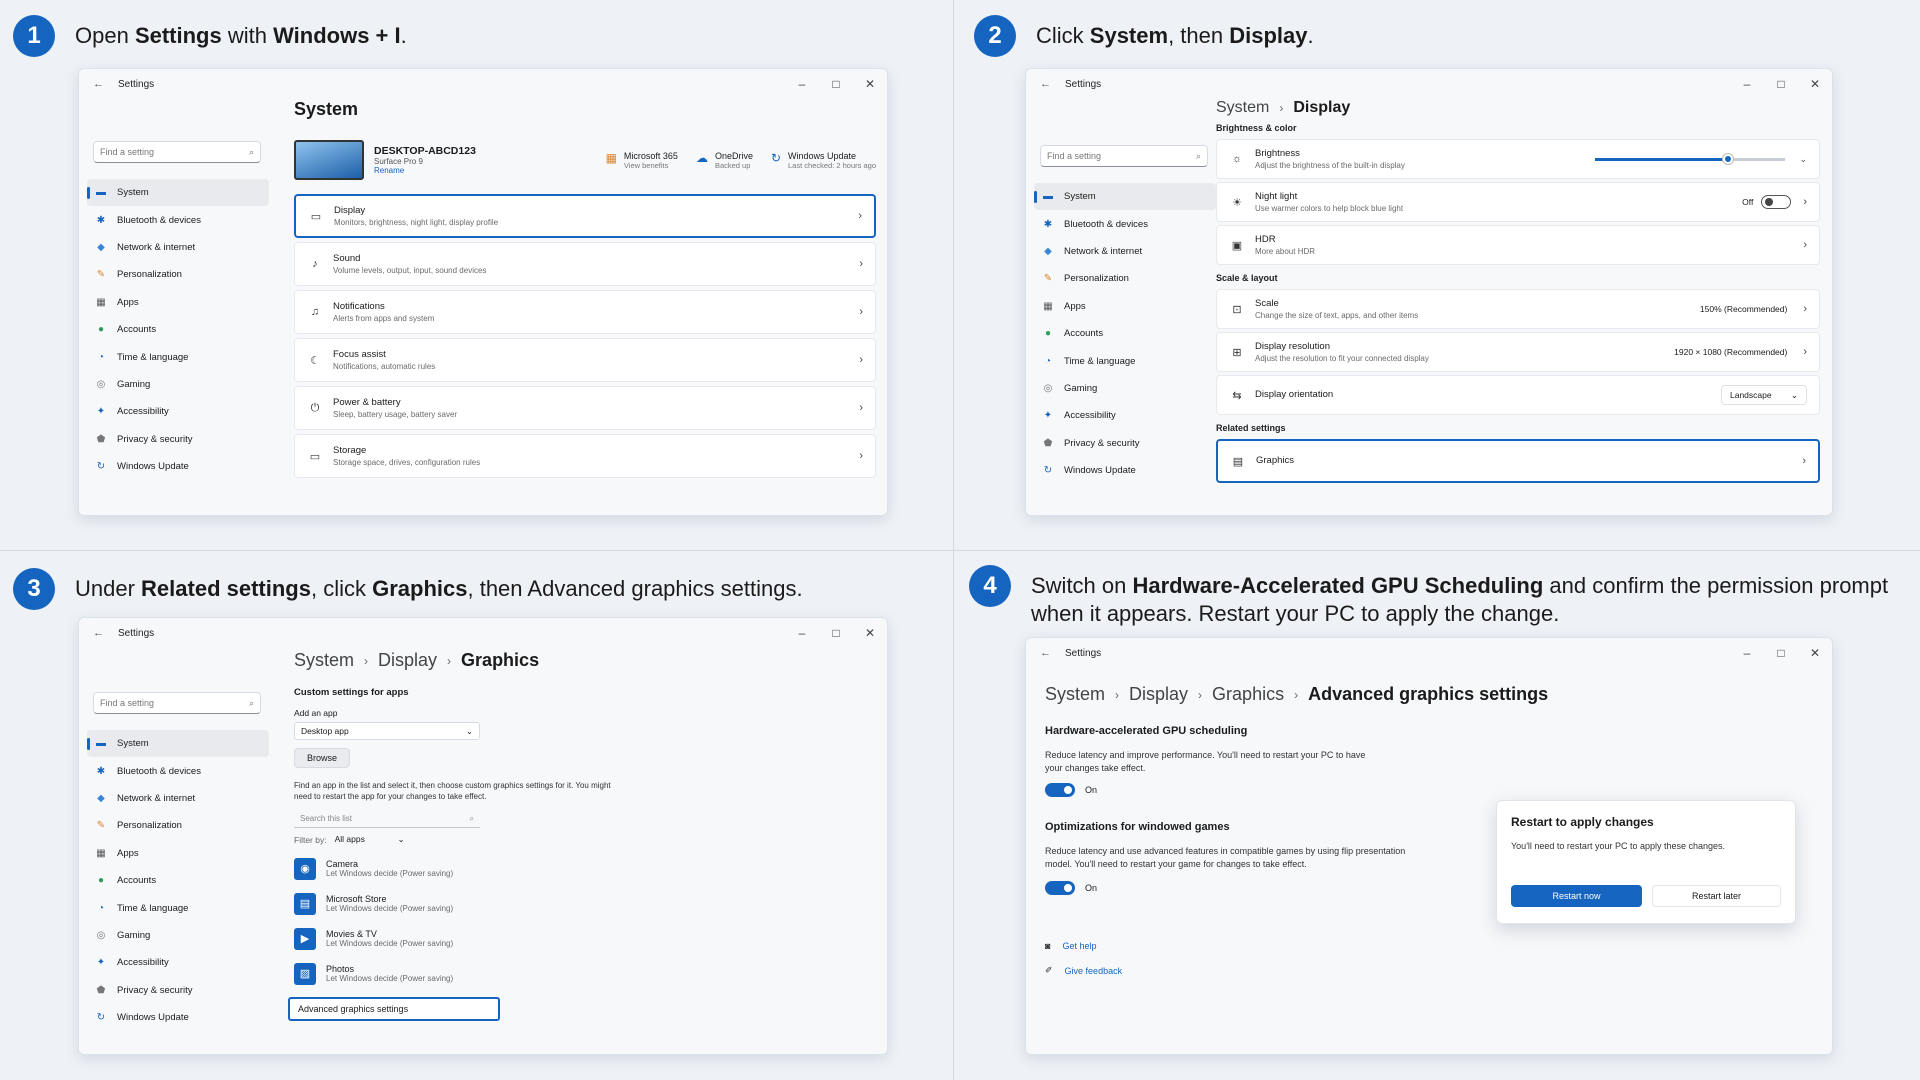  What do you see at coordinates (322, 758) in the screenshot?
I see `browse-button: Browse` at bounding box center [322, 758].